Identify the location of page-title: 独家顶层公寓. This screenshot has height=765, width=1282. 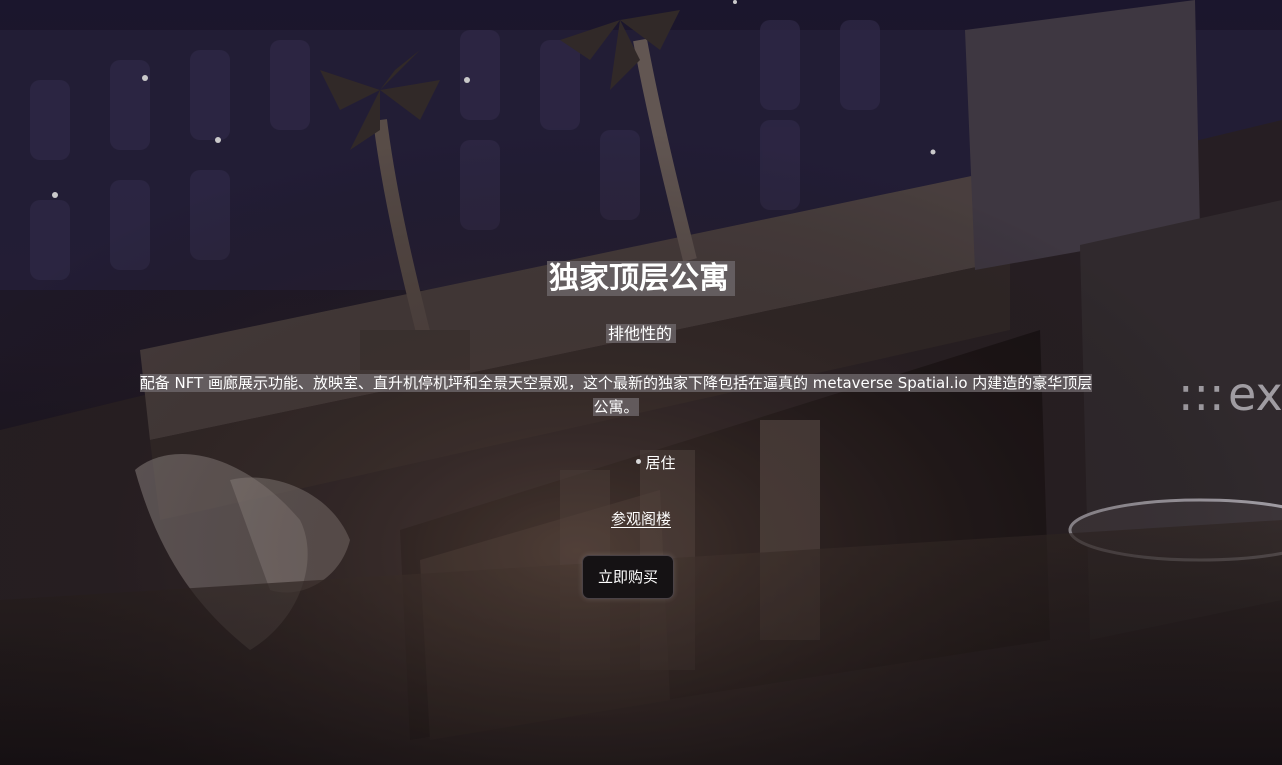
(641, 278).